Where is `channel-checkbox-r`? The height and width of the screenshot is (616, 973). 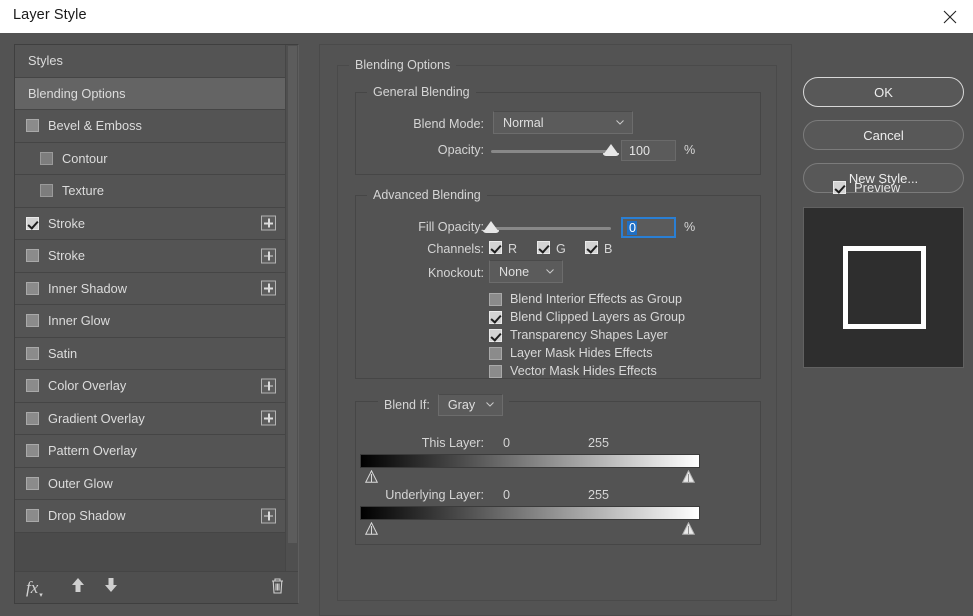 channel-checkbox-r is located at coordinates (495, 247).